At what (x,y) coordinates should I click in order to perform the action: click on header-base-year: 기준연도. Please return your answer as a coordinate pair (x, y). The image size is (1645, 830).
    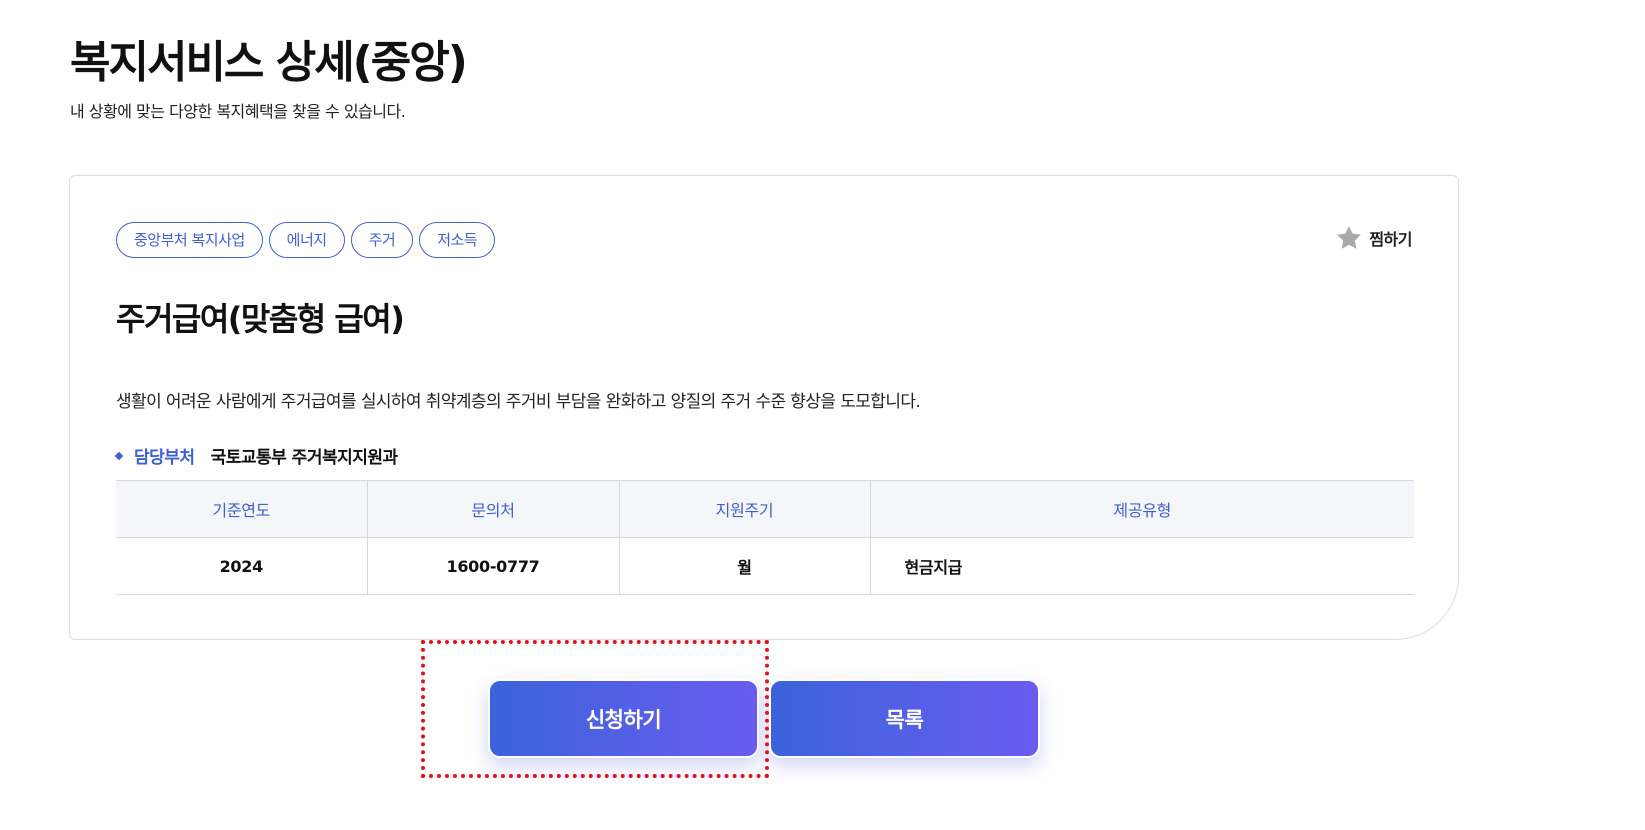
    Looking at the image, I should click on (242, 509).